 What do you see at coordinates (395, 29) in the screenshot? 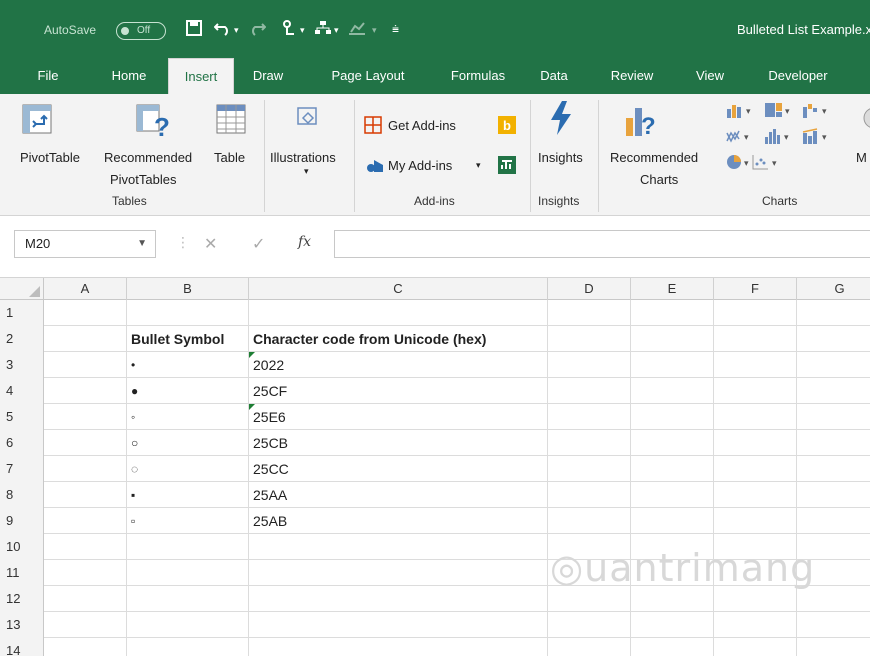
I see `customize-qat-icon: ⩧` at bounding box center [395, 29].